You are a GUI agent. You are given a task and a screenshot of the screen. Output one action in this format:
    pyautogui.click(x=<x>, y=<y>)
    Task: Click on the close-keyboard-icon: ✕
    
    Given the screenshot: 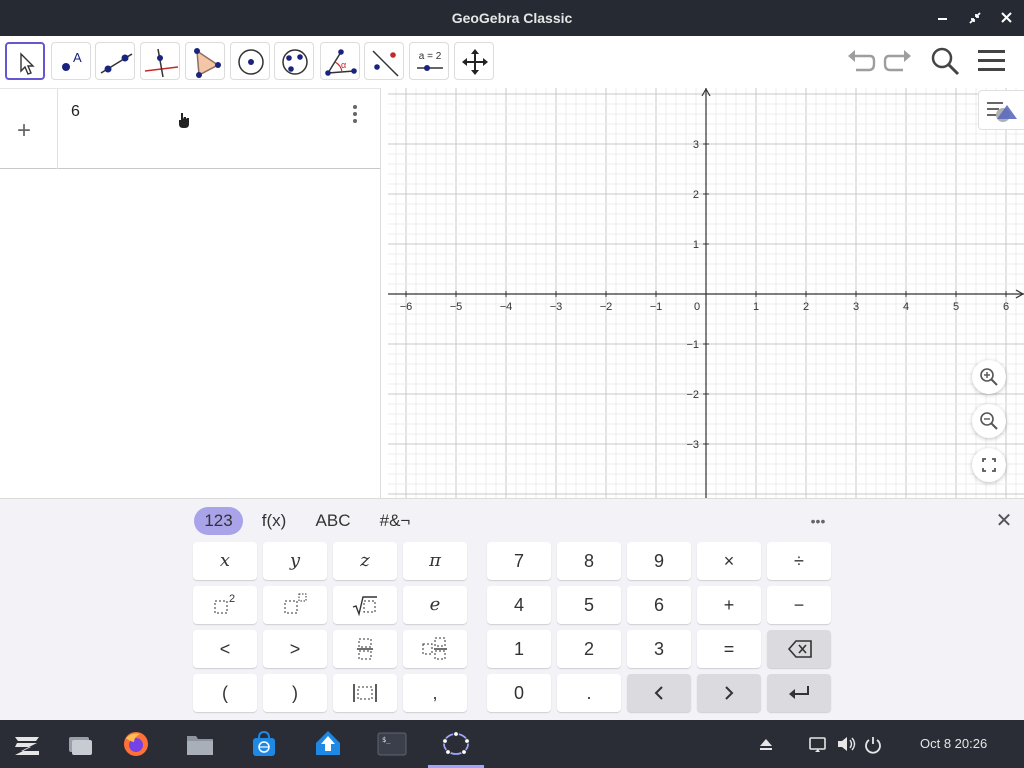 What is the action you would take?
    pyautogui.click(x=1004, y=521)
    